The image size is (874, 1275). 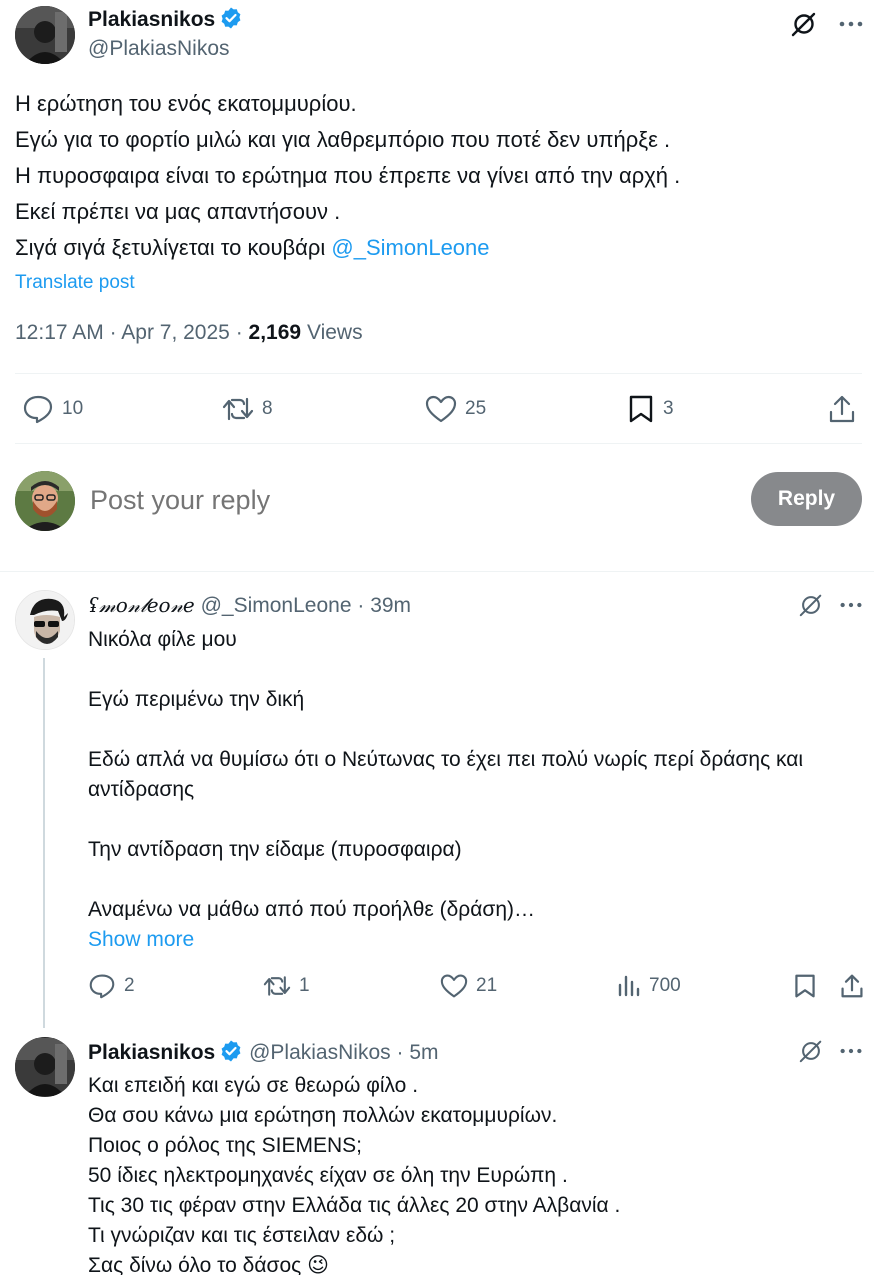 I want to click on author-name: Plakiasnikos, so click(x=151, y=19).